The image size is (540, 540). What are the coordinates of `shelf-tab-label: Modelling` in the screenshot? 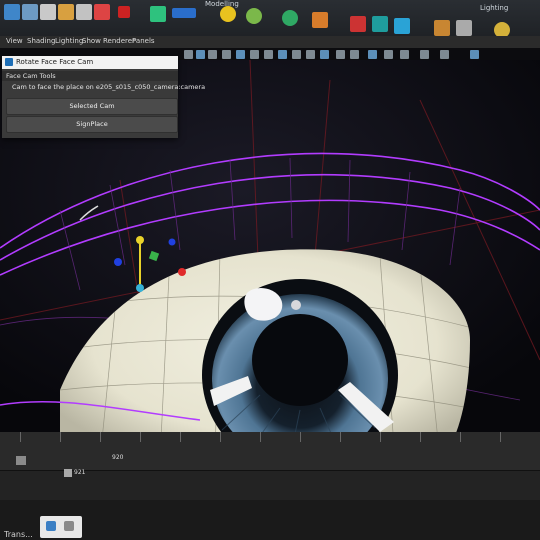 It's located at (222, 4).